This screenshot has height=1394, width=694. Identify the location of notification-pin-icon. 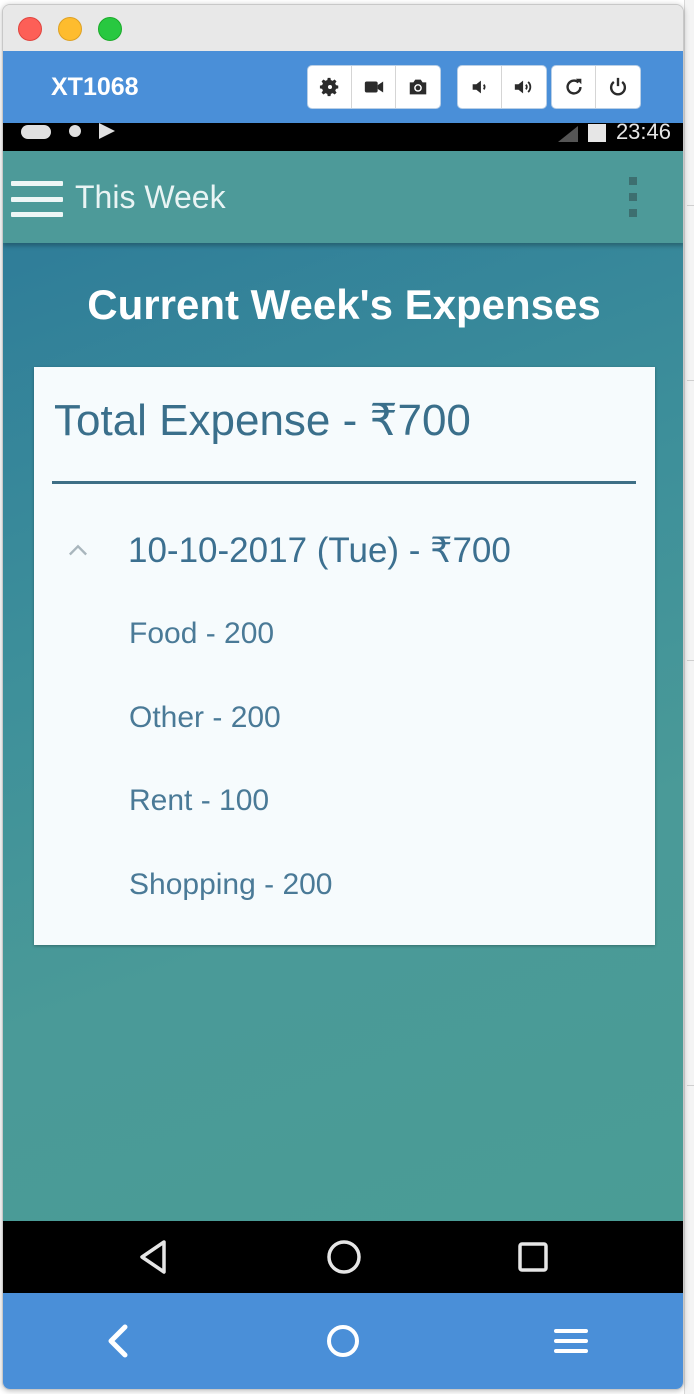
(75, 131).